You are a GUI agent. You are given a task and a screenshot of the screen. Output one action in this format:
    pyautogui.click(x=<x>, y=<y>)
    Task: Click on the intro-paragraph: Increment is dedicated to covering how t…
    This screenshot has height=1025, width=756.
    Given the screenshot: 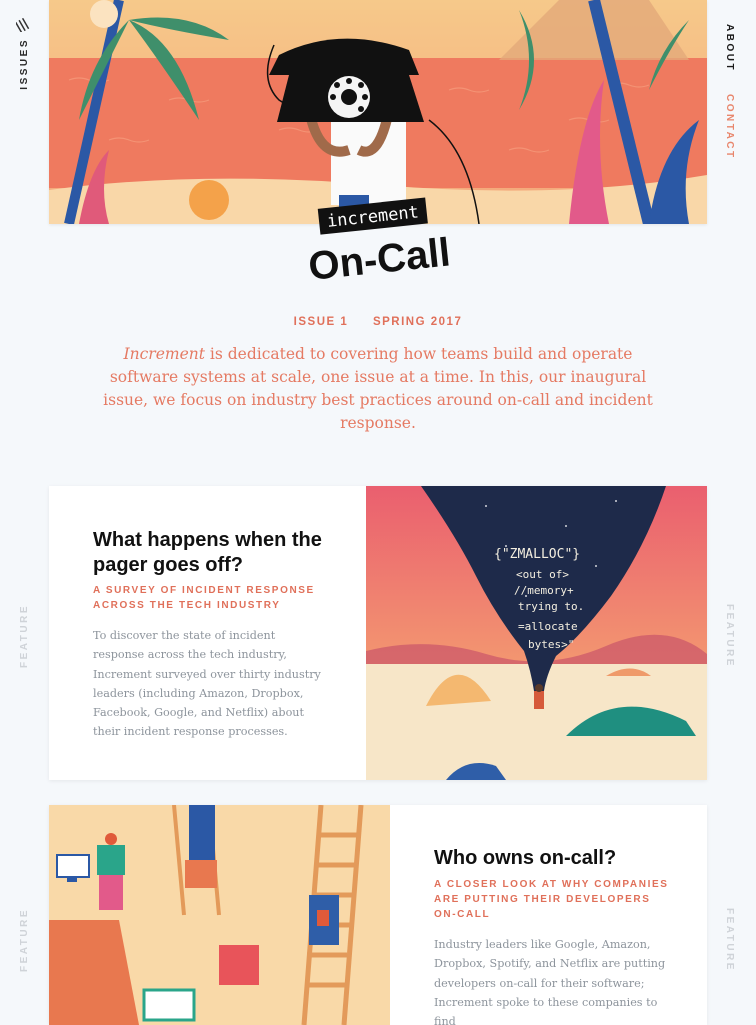 What is the action you would take?
    pyautogui.click(x=378, y=389)
    